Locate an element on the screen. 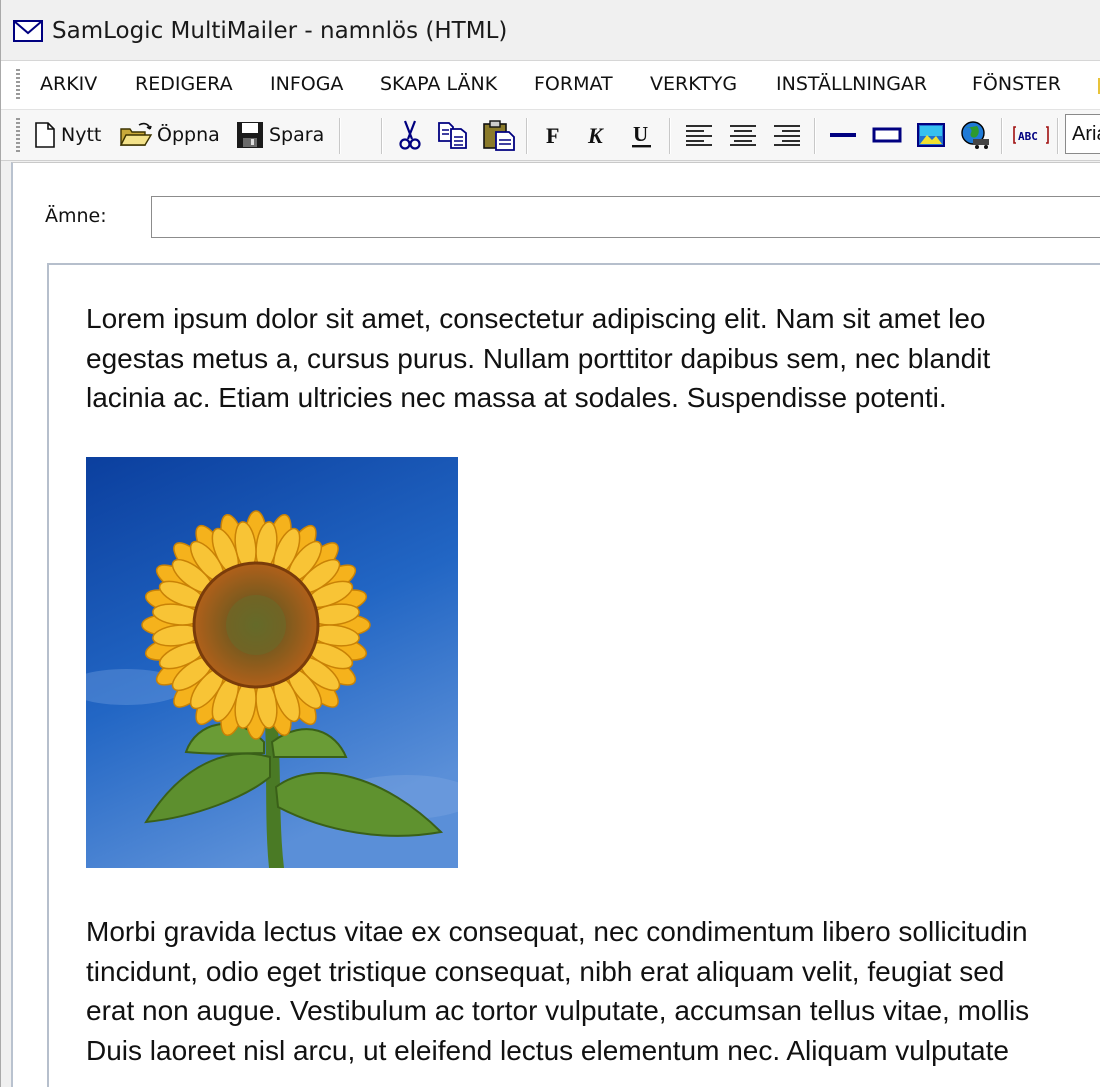 The image size is (1100, 1087). spellcheck-icon: ABC is located at coordinates (1031, 135).